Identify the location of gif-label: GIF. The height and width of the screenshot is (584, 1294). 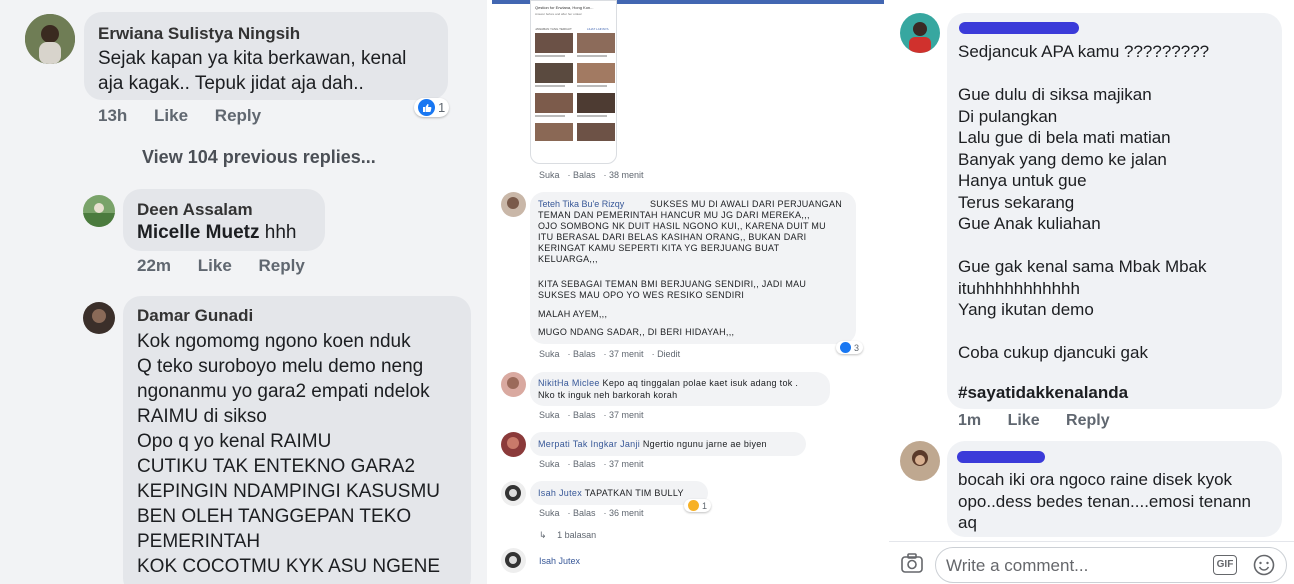
(1225, 564).